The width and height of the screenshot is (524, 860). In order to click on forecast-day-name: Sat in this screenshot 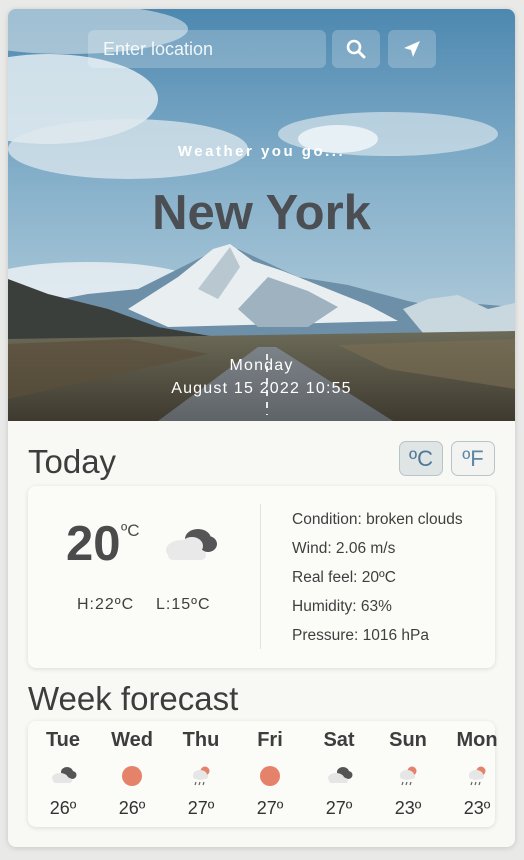, I will do `click(339, 740)`.